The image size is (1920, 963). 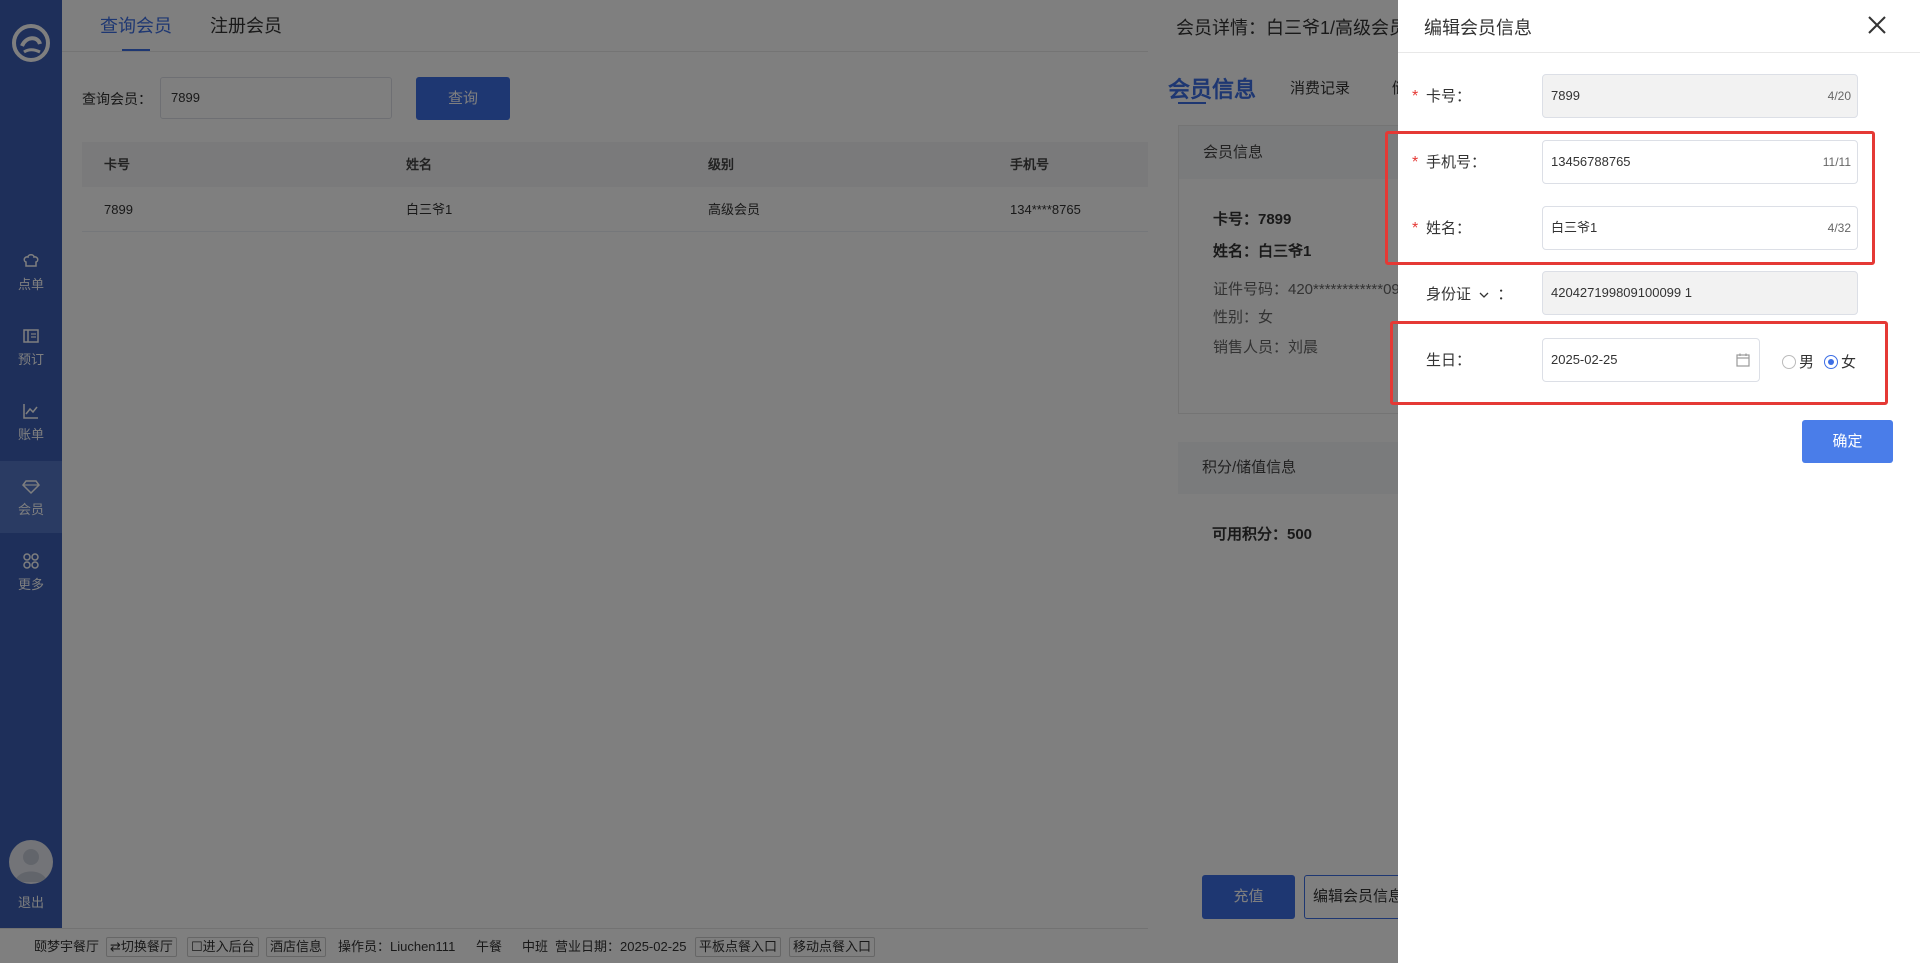 I want to click on id-number-field: 420427199809100099 1, so click(x=1700, y=293).